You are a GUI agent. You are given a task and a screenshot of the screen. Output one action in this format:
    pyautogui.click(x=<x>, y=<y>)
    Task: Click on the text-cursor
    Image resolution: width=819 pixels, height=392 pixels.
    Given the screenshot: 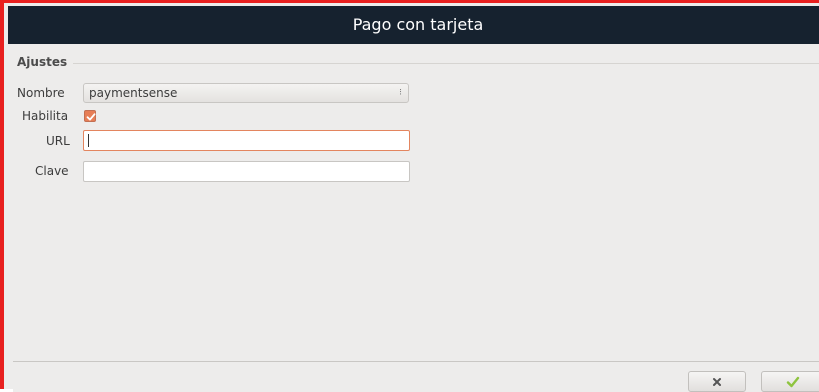 What is the action you would take?
    pyautogui.click(x=88, y=140)
    